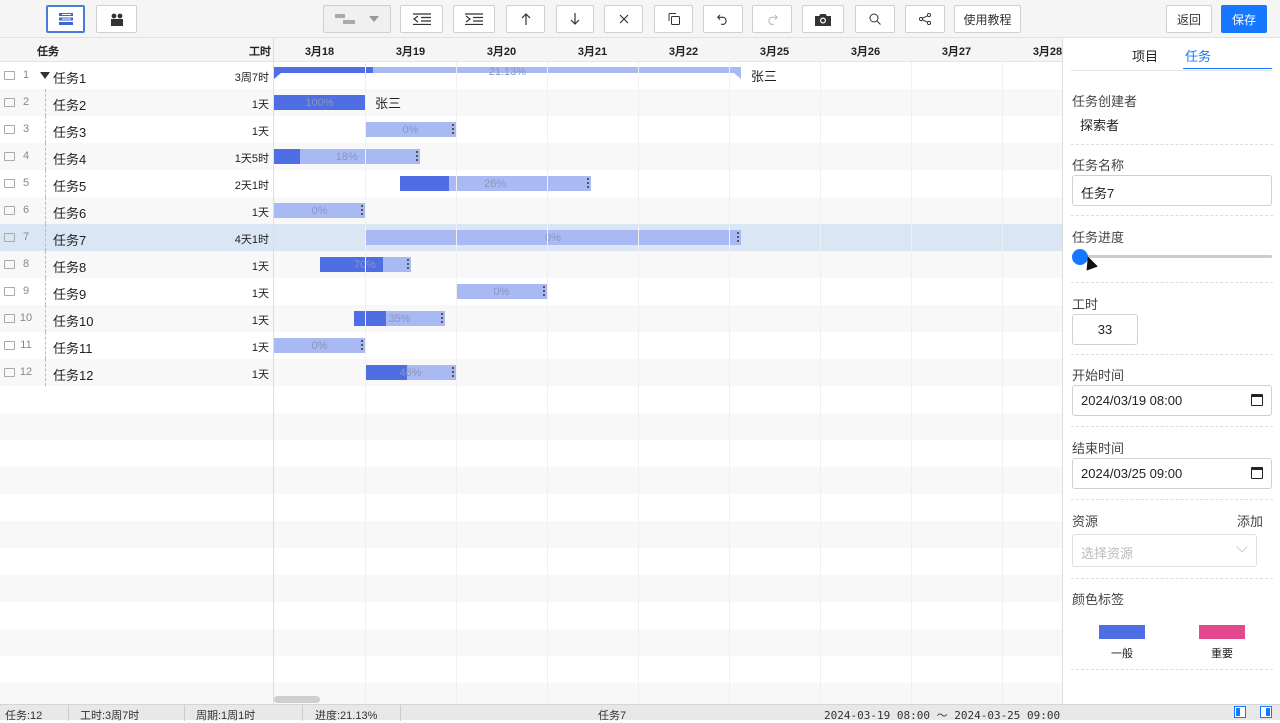 This screenshot has height=723, width=1280. What do you see at coordinates (673, 19) in the screenshot?
I see `copy-button` at bounding box center [673, 19].